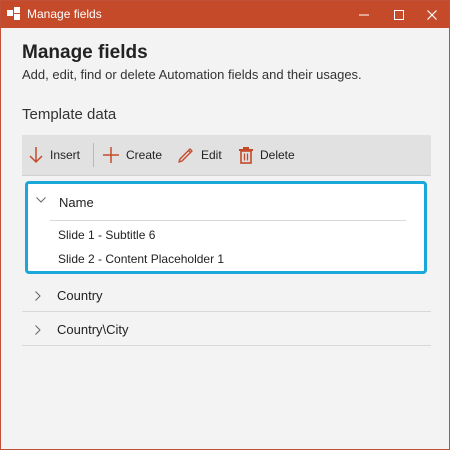  What do you see at coordinates (93, 329) in the screenshot?
I see `tree-node-label: Country\City` at bounding box center [93, 329].